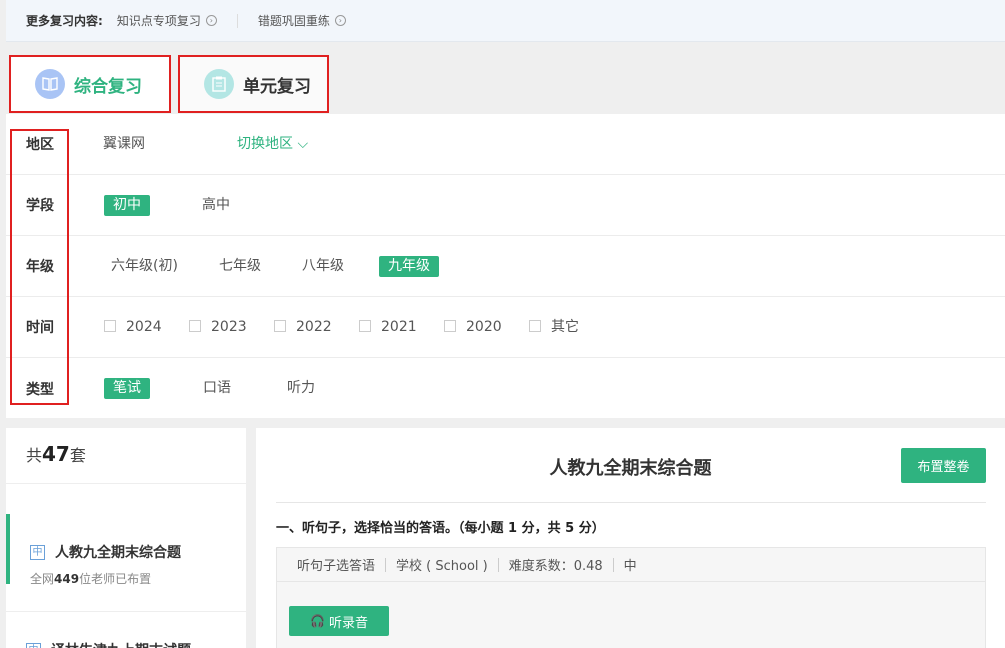 The height and width of the screenshot is (648, 1005). Describe the element at coordinates (40, 389) in the screenshot. I see `type-label: 类型` at that location.